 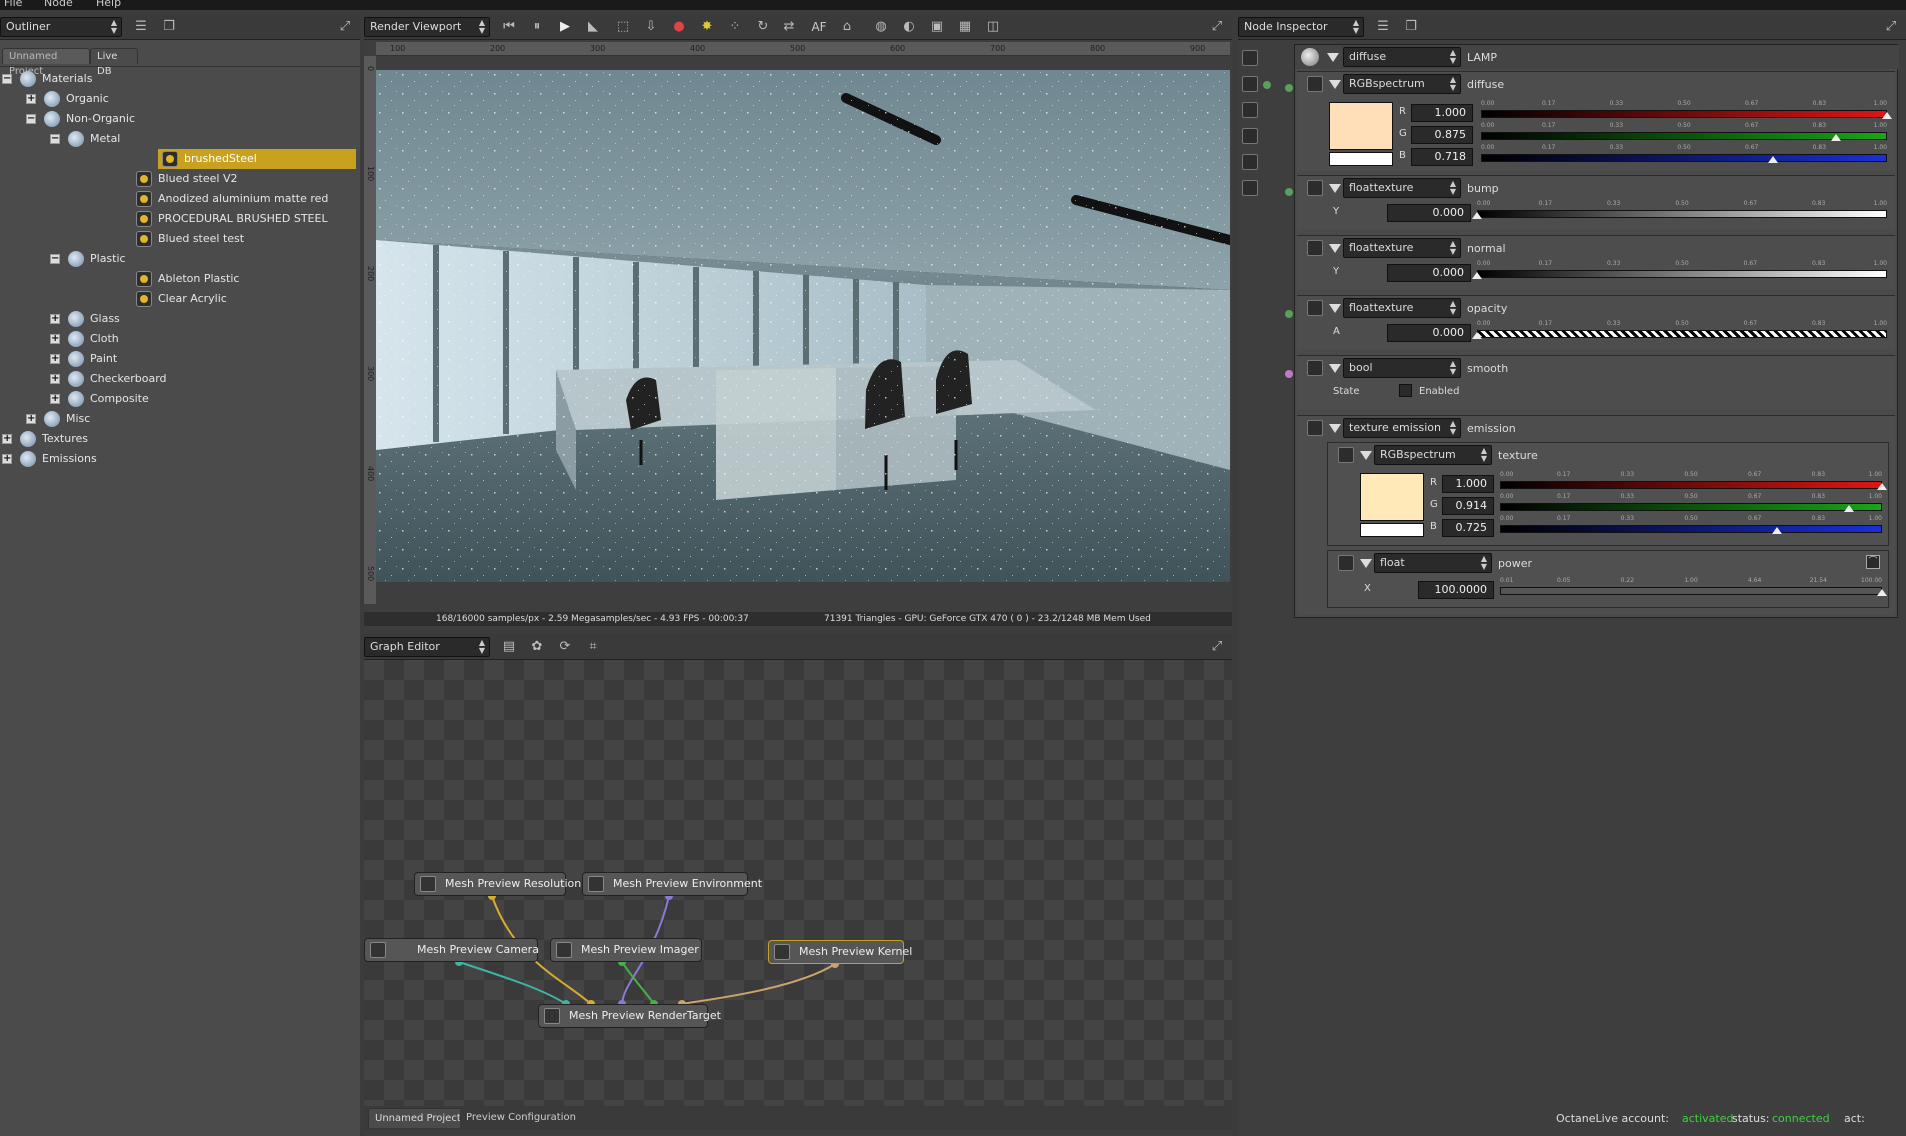 What do you see at coordinates (626, 950) in the screenshot?
I see `node-mesh-preview-imager: Mesh Preview Imager` at bounding box center [626, 950].